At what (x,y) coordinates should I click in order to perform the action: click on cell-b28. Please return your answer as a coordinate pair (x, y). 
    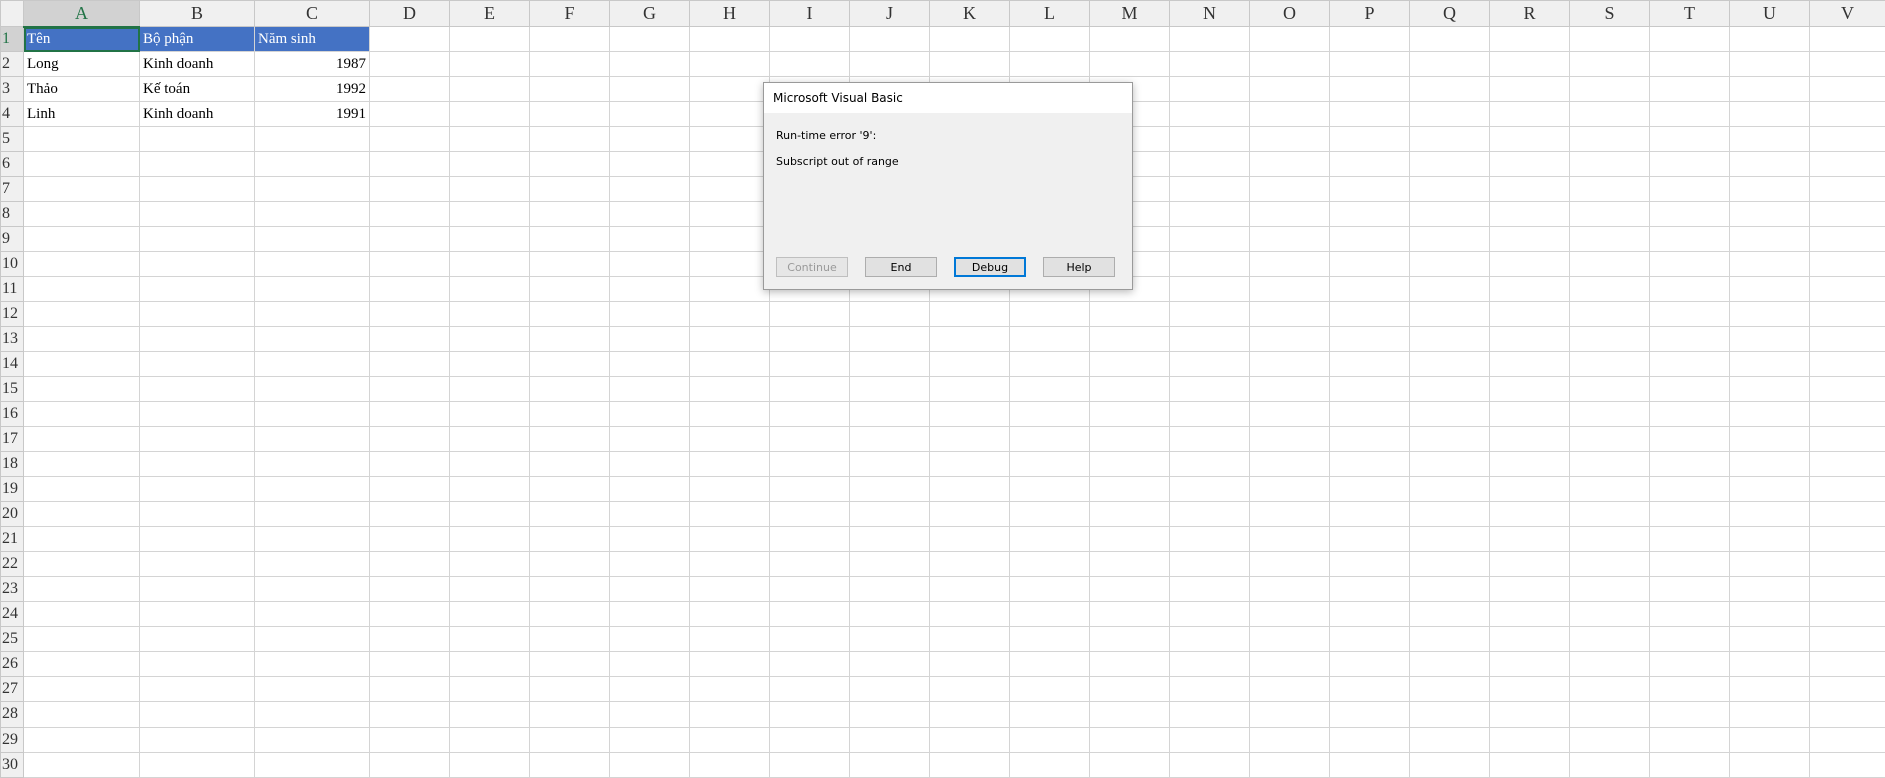
    Looking at the image, I should click on (197, 714).